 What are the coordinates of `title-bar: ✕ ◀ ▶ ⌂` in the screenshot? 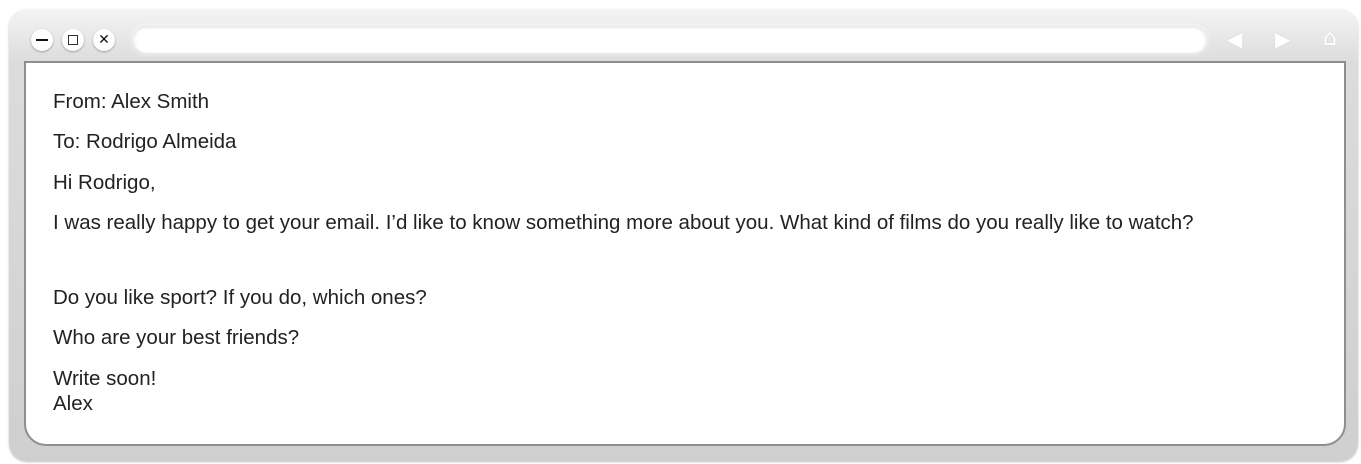 It's located at (683, 35).